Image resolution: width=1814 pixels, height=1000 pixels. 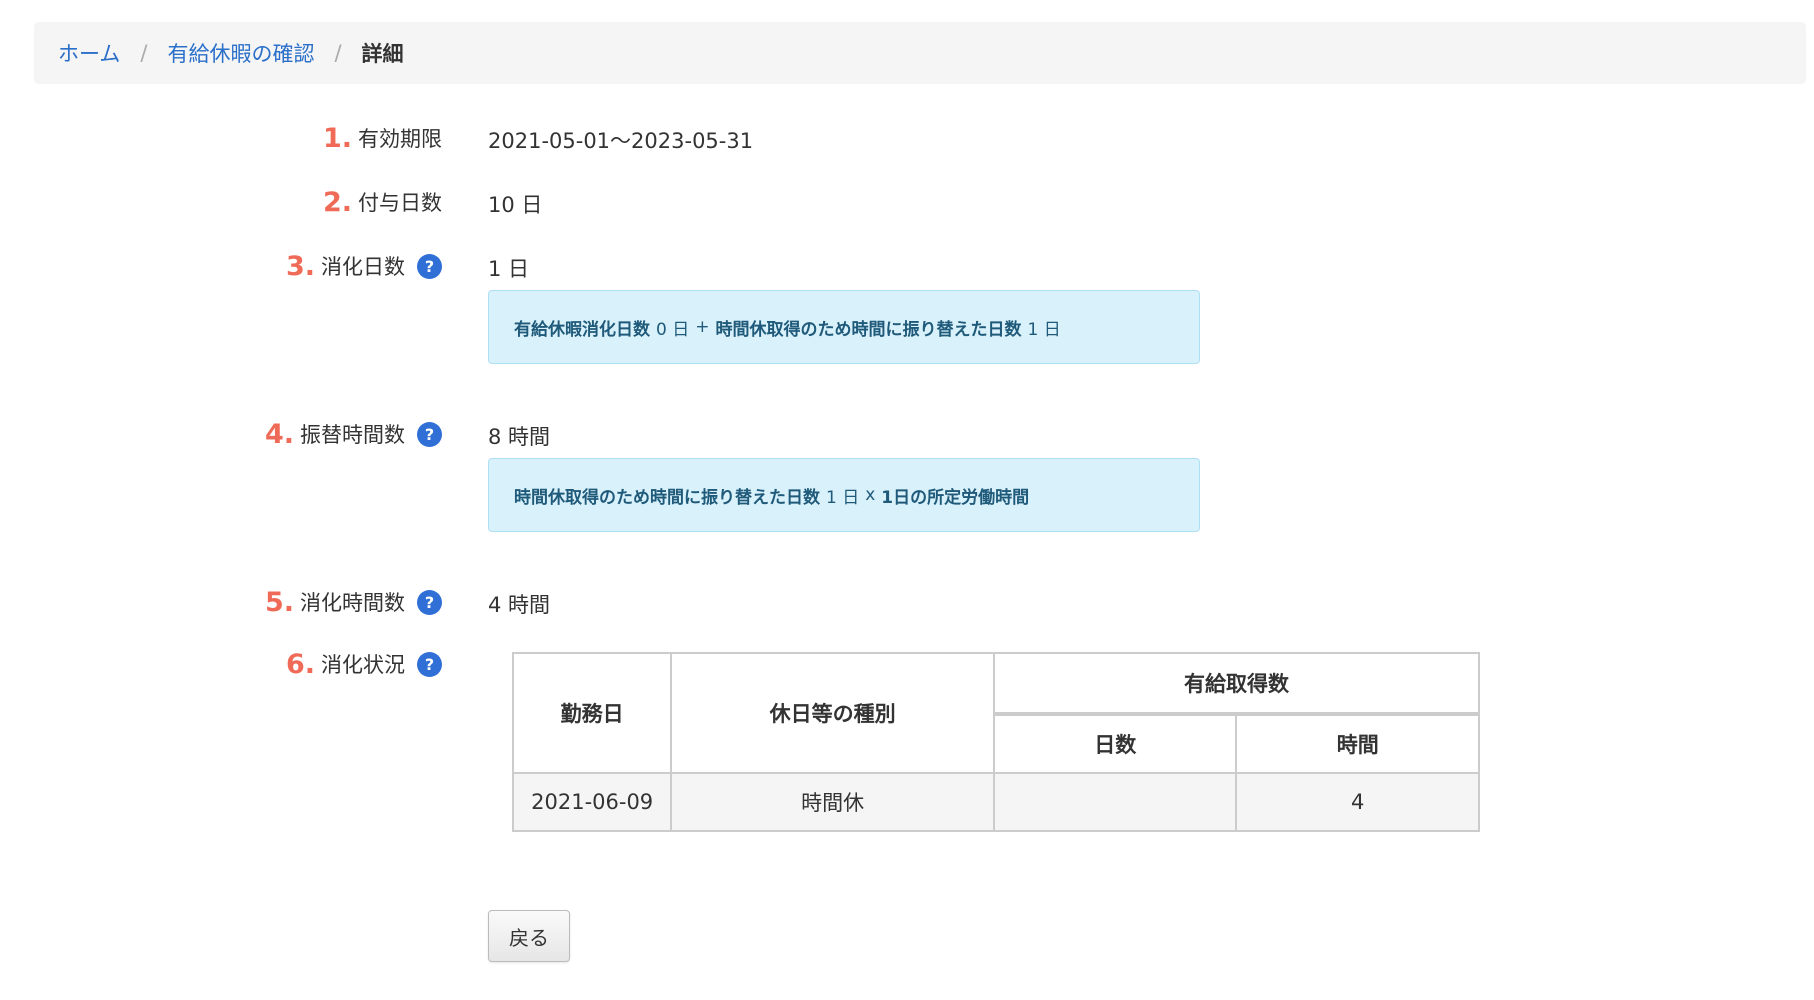 I want to click on step-number: 6., so click(x=300, y=664).